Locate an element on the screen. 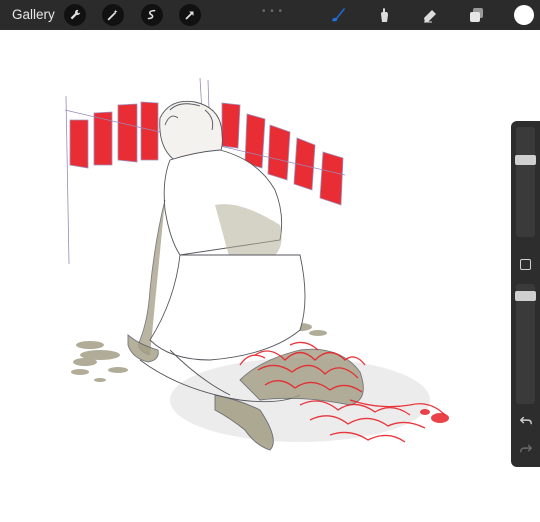 This screenshot has height=522, width=540. drag-handle: • • • is located at coordinates (272, 11).